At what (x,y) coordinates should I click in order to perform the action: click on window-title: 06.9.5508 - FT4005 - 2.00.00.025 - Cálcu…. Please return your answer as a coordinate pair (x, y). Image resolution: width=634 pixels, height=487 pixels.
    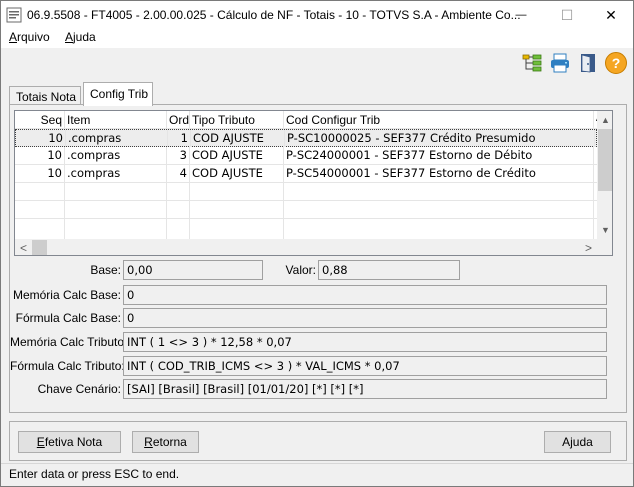
    Looking at the image, I should click on (274, 15).